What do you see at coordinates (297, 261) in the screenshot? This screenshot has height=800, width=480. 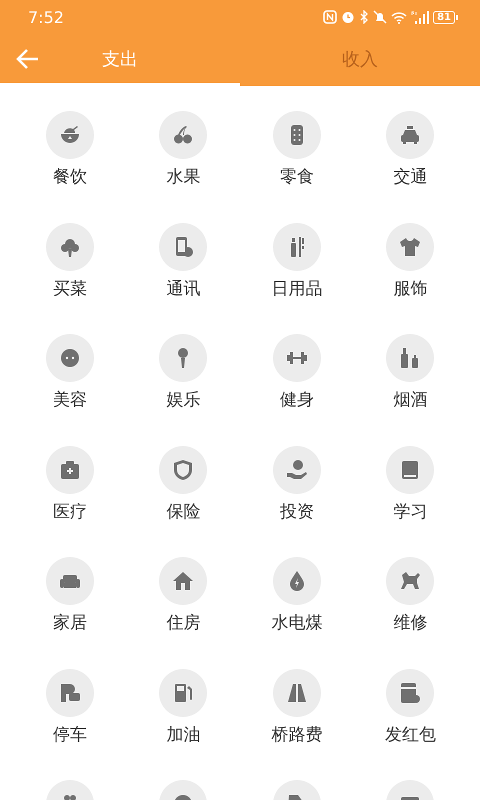 I see `category-item: 日用品` at bounding box center [297, 261].